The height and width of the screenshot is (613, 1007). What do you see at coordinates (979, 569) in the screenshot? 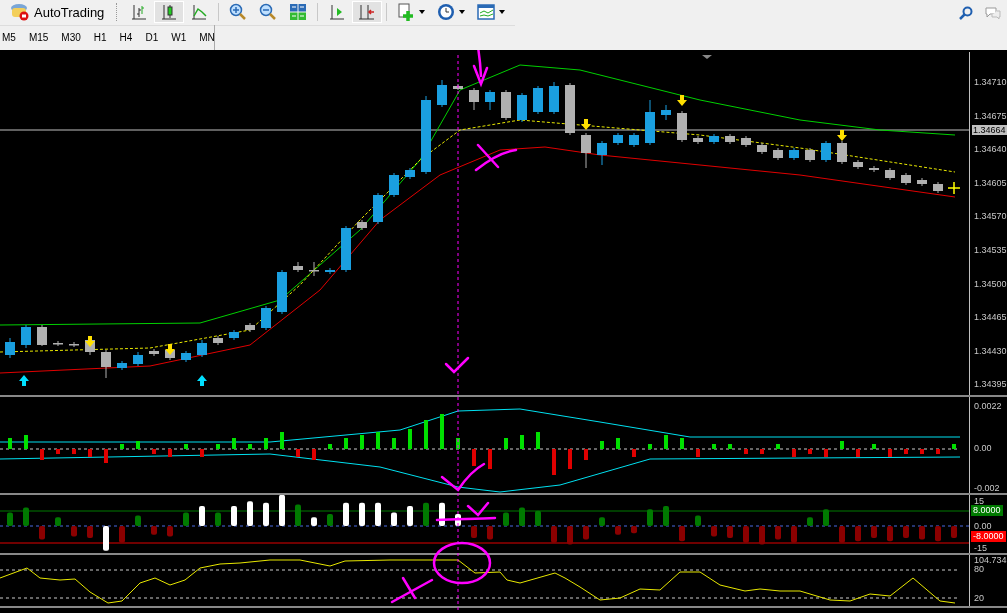
I see `axis-tick-label: 80` at bounding box center [979, 569].